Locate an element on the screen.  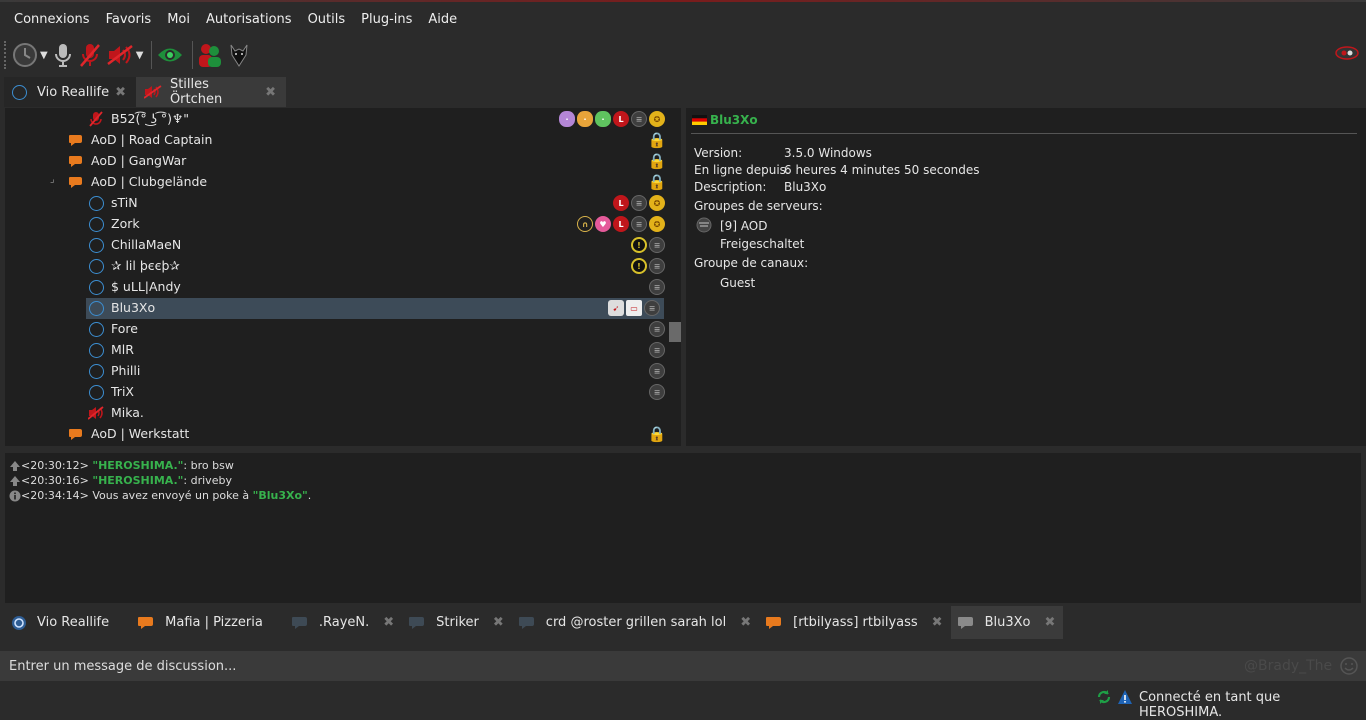
expand-arrow-icon: ⌟ is located at coordinates (52, 179).